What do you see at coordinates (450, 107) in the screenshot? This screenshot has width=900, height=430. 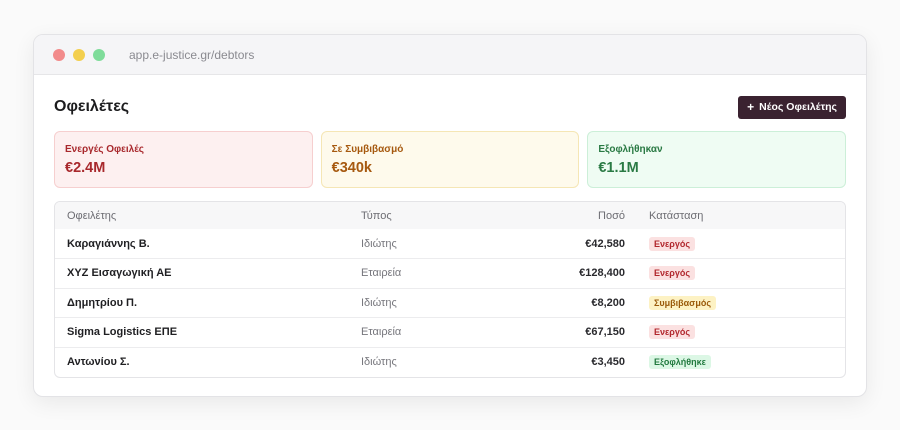 I see `page-header: Οφειλέτες + Νέος Οφειλέτης` at bounding box center [450, 107].